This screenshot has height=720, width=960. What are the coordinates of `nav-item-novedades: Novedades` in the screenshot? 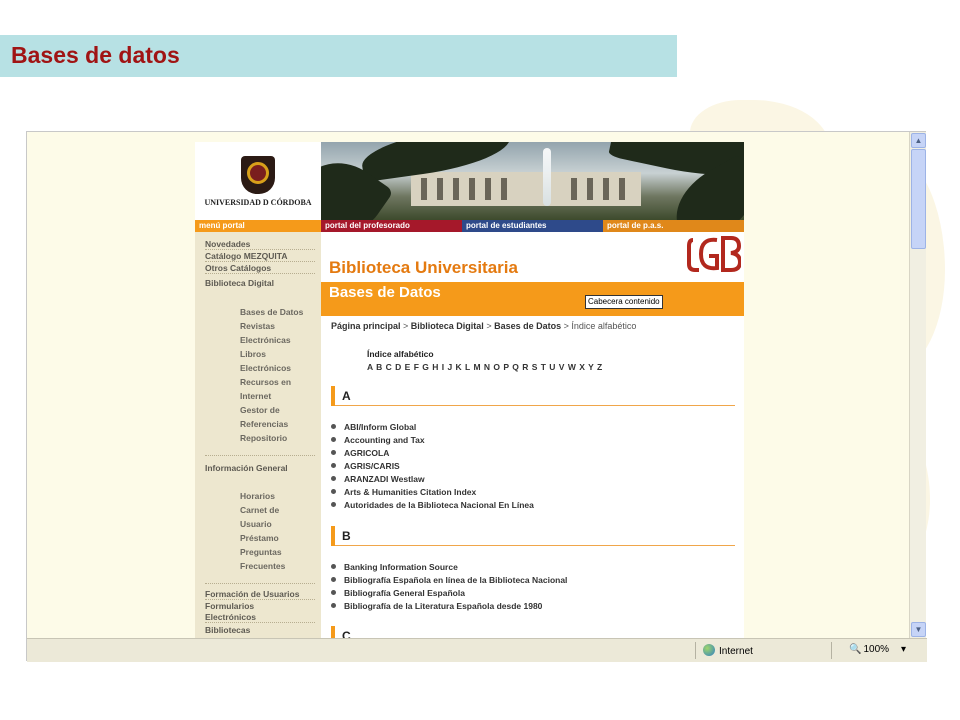 It's located at (227, 244).